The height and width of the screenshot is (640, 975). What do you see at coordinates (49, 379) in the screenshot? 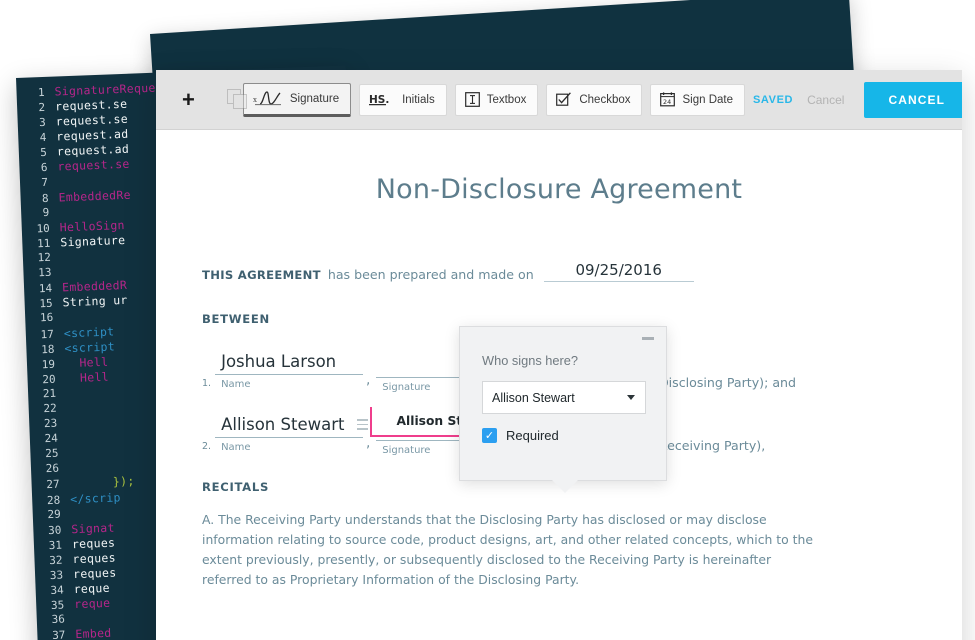
I see `code-line-number: 20` at bounding box center [49, 379].